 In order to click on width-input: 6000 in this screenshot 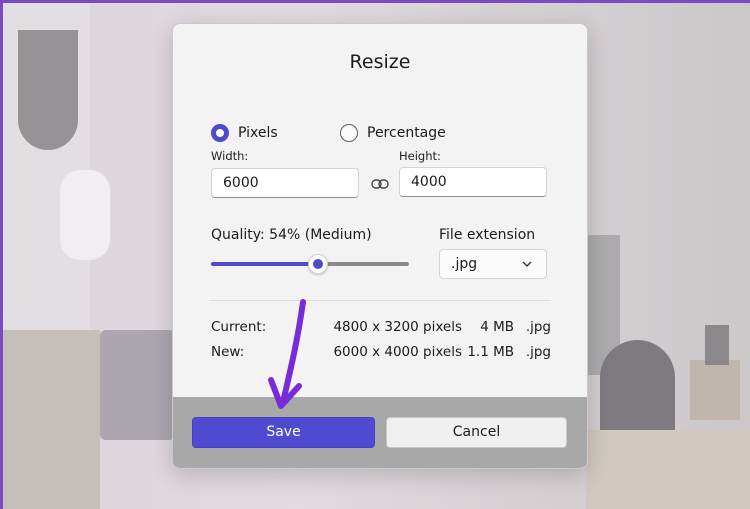, I will do `click(285, 183)`.